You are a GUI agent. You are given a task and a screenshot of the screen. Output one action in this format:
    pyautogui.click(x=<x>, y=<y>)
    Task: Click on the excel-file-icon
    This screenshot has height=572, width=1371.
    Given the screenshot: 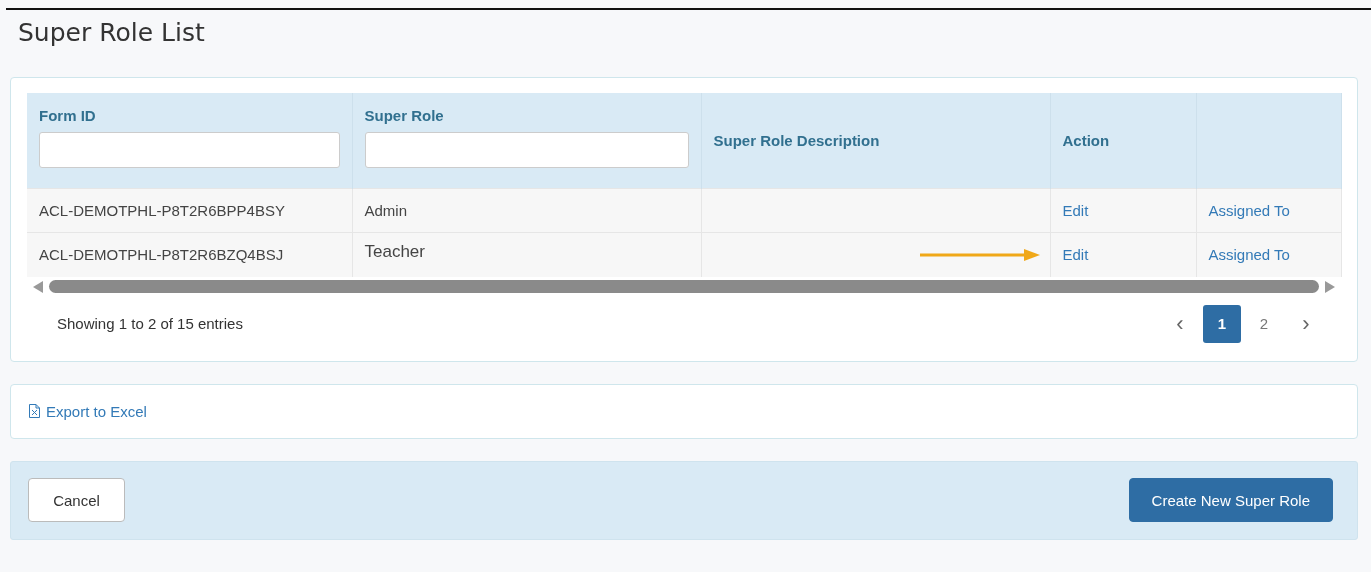 What is the action you would take?
    pyautogui.click(x=34, y=411)
    